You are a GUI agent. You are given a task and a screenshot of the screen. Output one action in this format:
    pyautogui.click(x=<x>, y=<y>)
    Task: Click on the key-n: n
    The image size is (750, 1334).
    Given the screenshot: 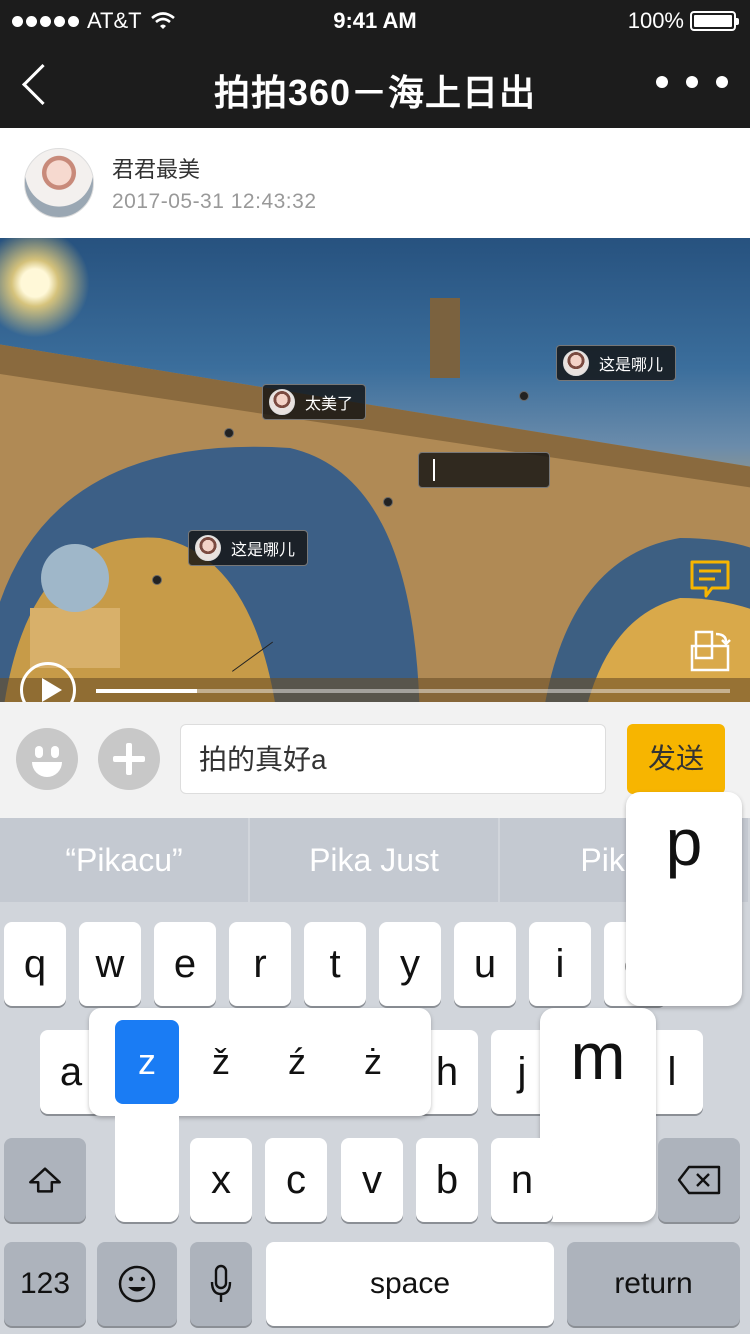 What is the action you would take?
    pyautogui.click(x=522, y=1180)
    